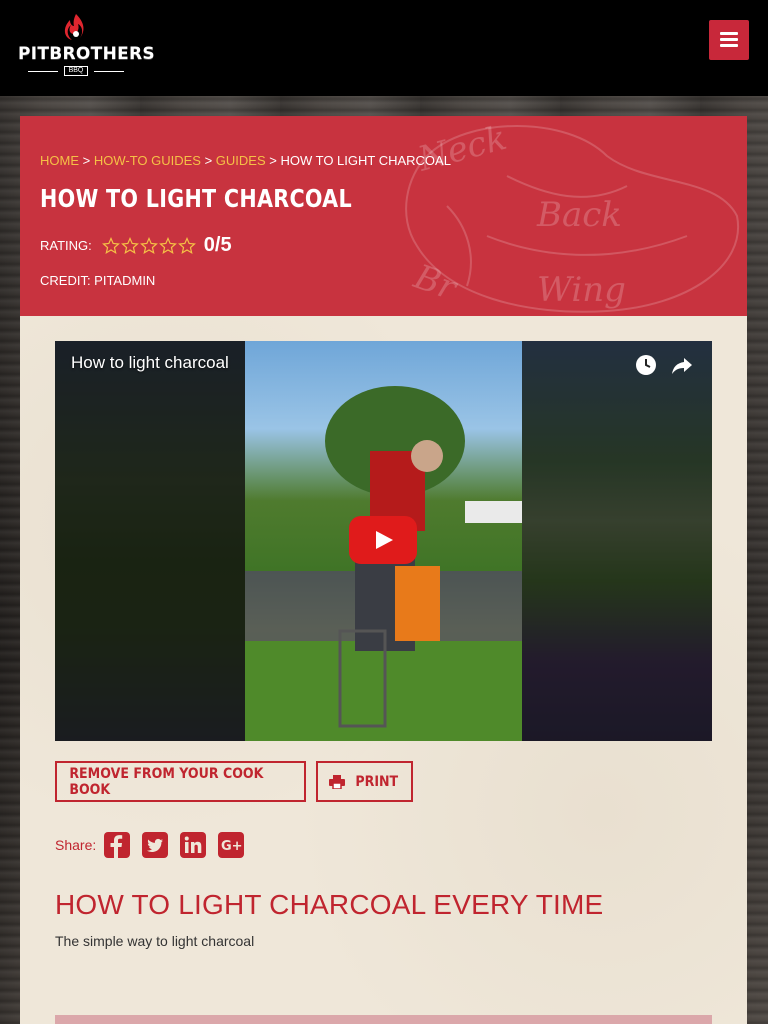 The image size is (768, 1024). I want to click on remove-from-cookbook-button: REMOVE FROM YOUR COOK BOOK, so click(180, 781).